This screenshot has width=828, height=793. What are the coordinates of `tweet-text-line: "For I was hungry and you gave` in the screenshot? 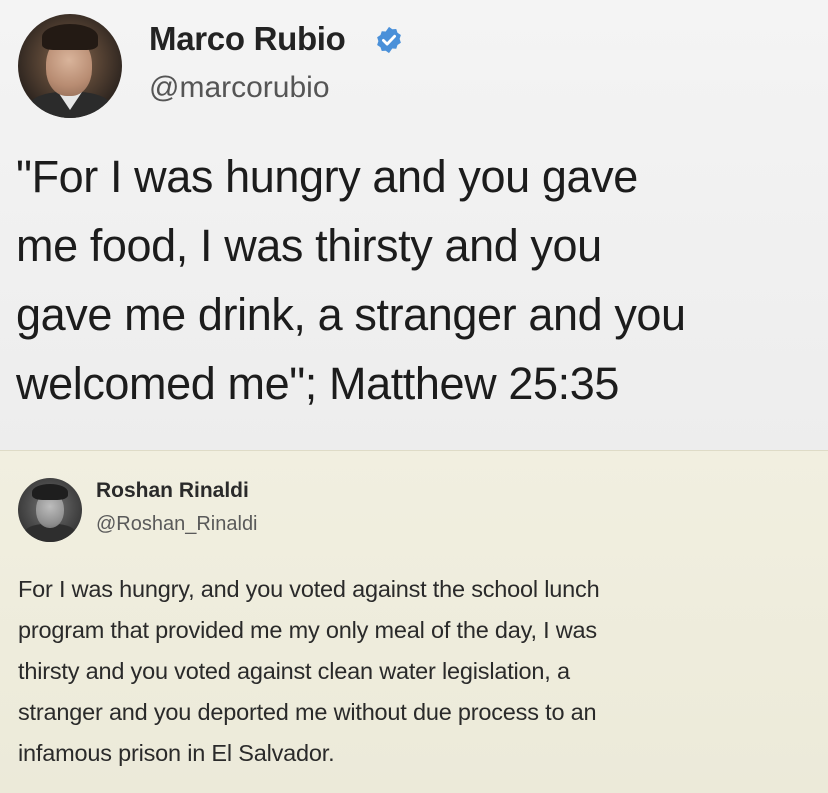 It's located at (327, 176).